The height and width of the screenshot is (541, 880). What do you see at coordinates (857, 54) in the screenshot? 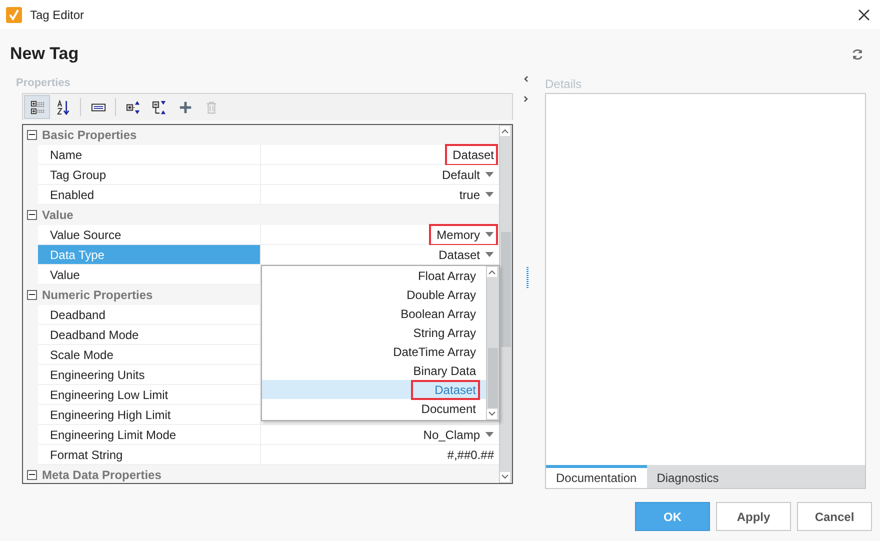
I see `refresh-icon` at bounding box center [857, 54].